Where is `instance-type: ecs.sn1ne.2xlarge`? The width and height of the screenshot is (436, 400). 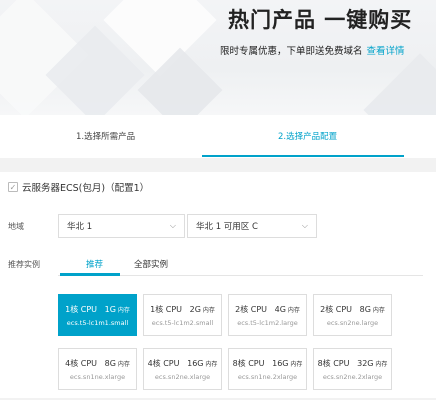
instance-type: ecs.sn1ne.2xlarge is located at coordinates (267, 377).